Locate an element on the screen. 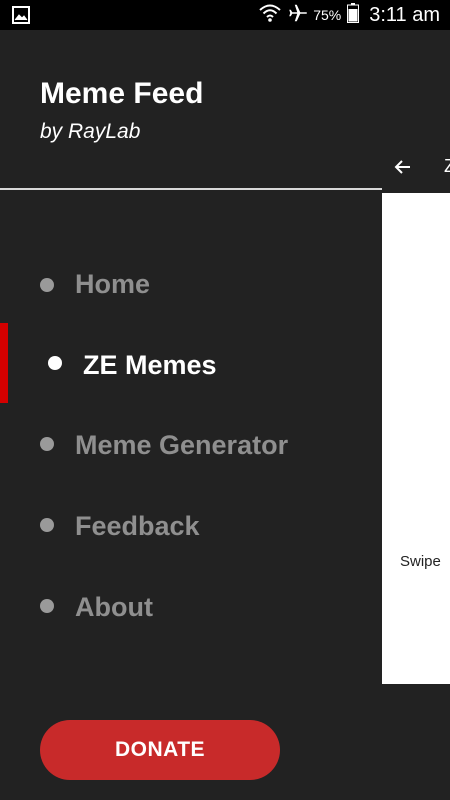 This screenshot has height=800, width=450. clock: 3:11 am is located at coordinates (404, 14).